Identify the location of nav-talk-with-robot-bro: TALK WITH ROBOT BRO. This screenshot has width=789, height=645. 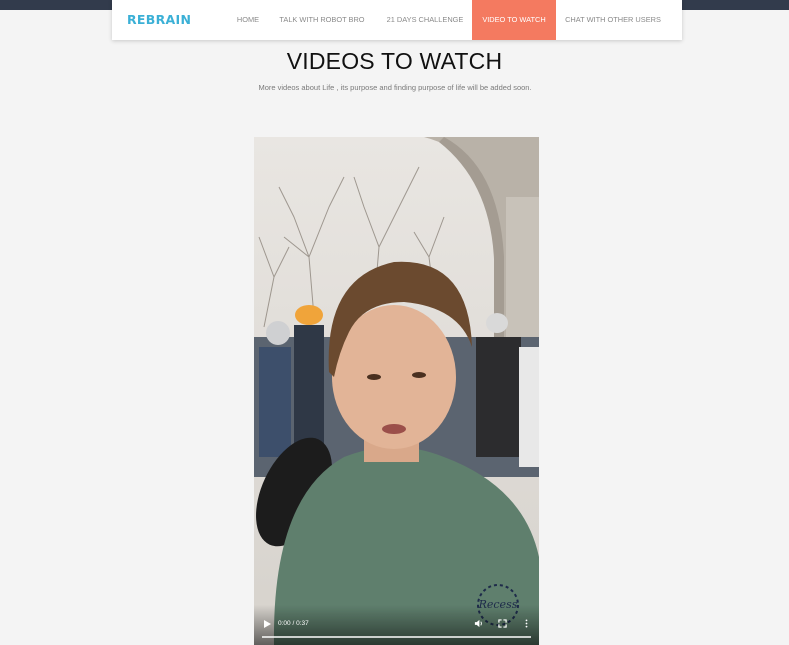
(322, 20).